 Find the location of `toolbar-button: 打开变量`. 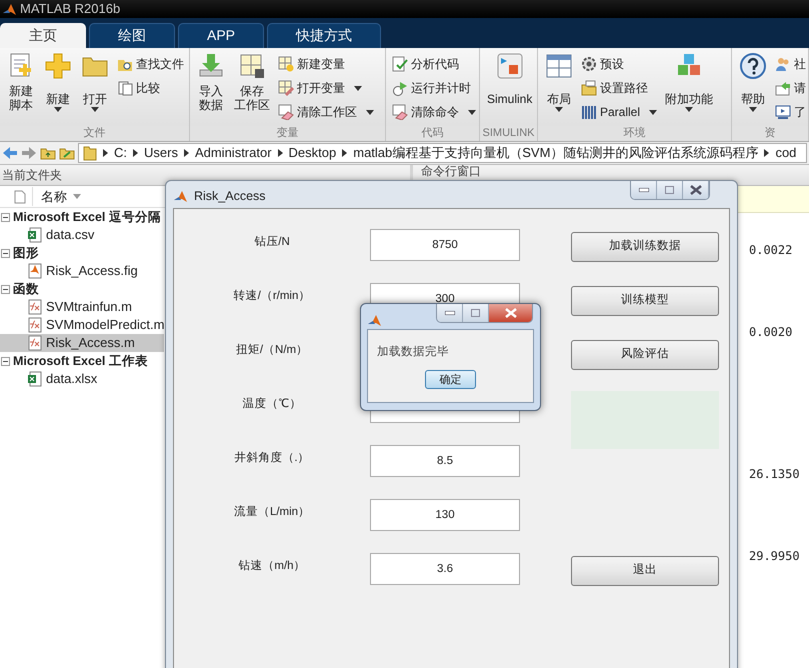

toolbar-button: 打开变量 is located at coordinates (326, 88).